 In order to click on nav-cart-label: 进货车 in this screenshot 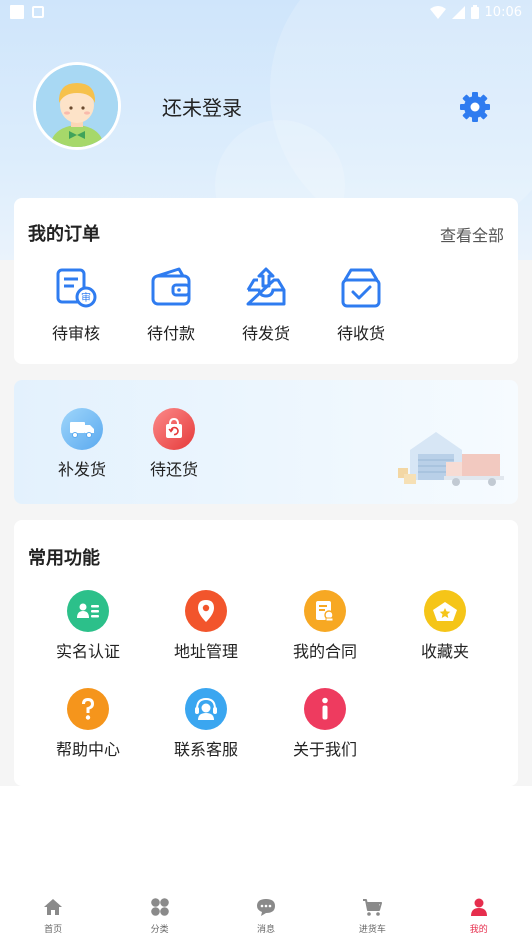, I will do `click(372, 930)`.